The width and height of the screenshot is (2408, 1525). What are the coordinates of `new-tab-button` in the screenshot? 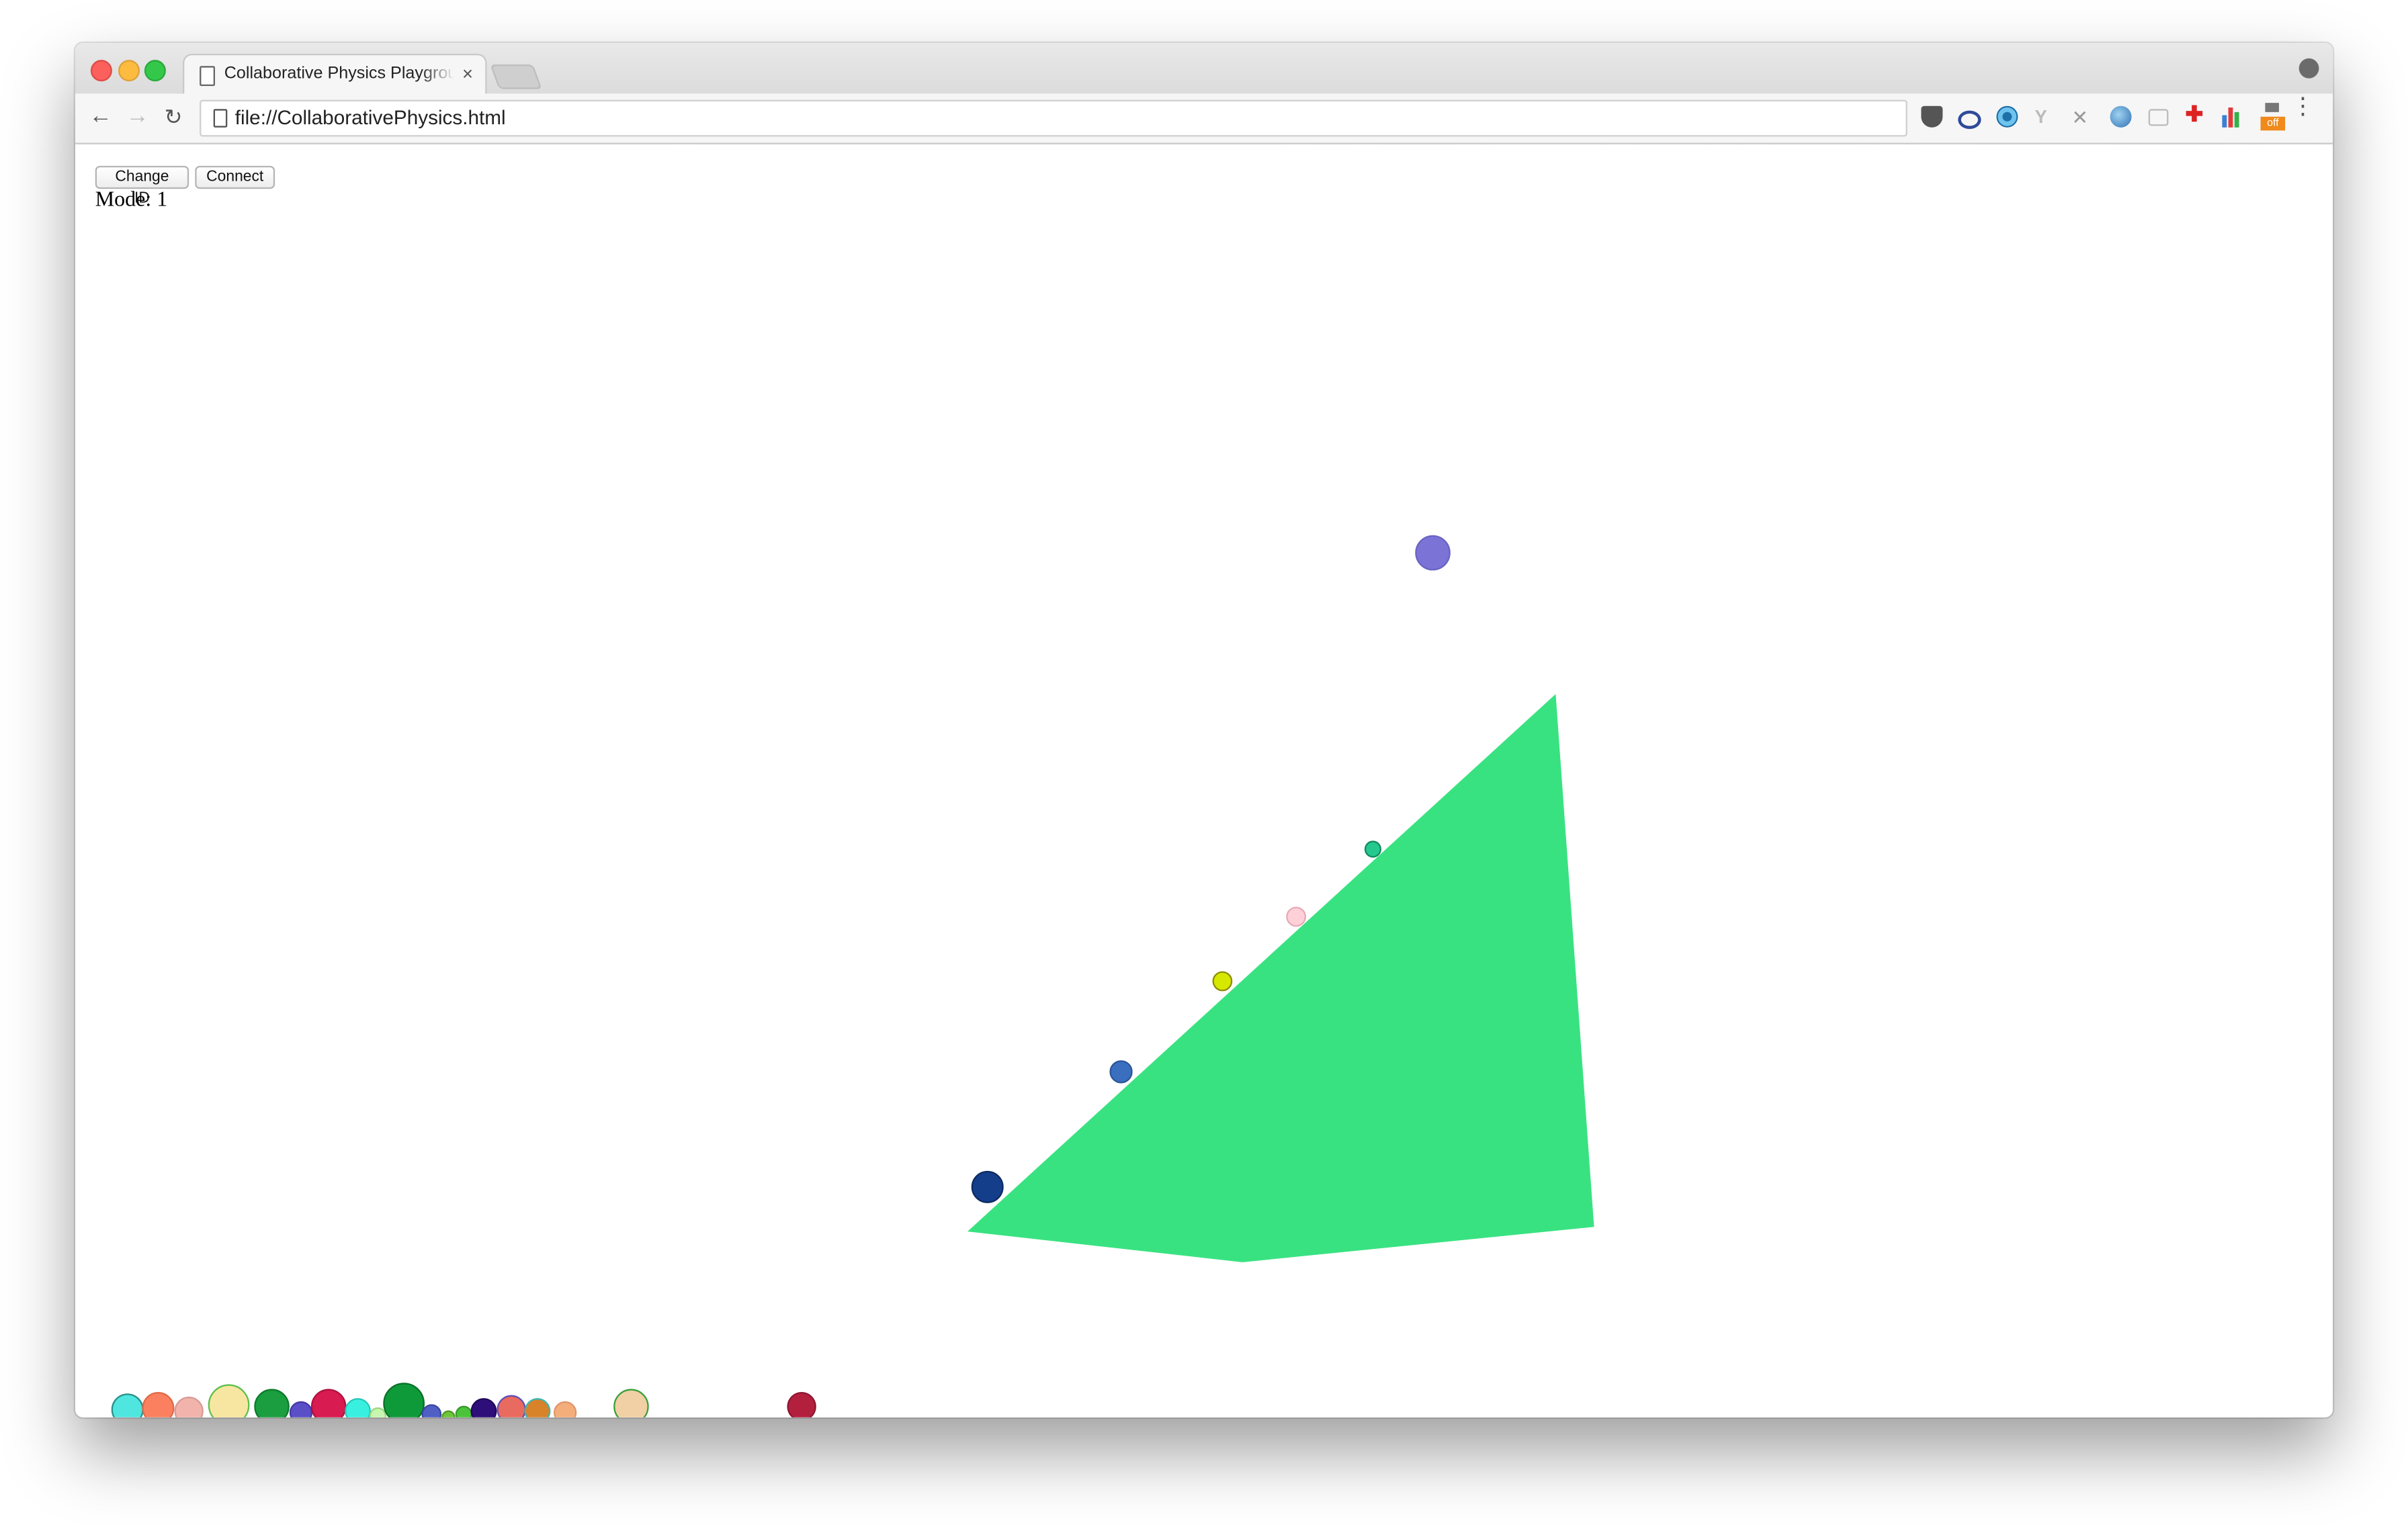 It's located at (516, 76).